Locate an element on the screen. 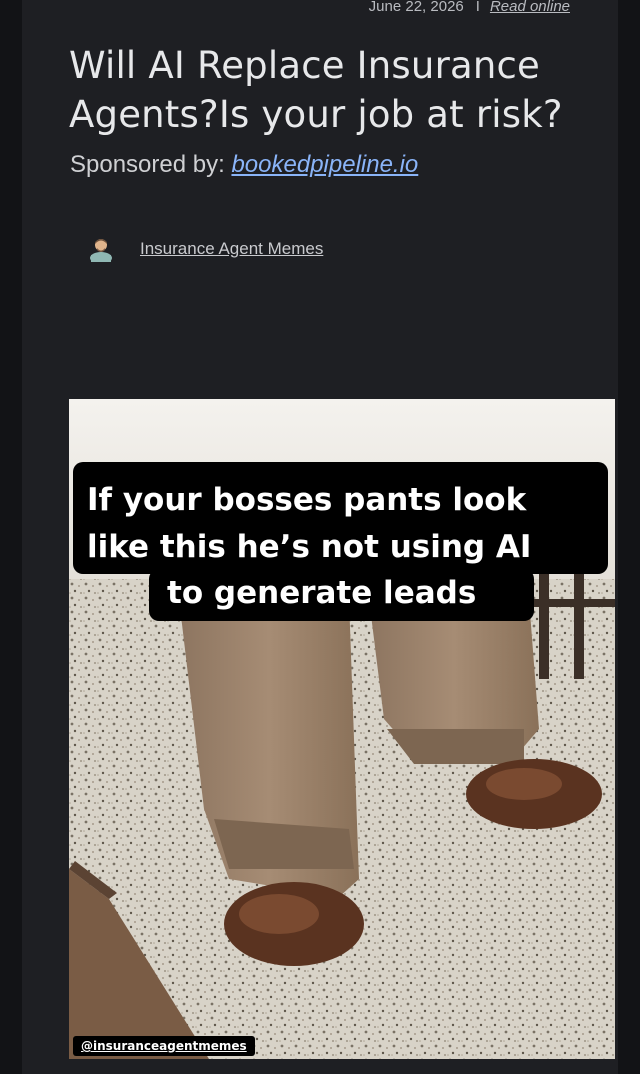 This screenshot has height=1074, width=640. author-link: Insurance Agent Memes is located at coordinates (231, 249).